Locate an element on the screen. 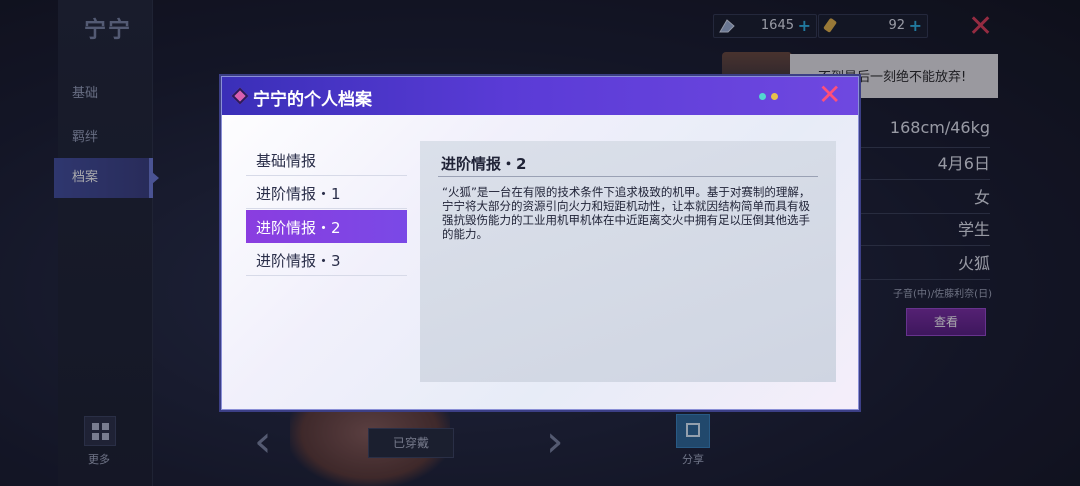  modal-close-icon: ✕ is located at coordinates (829, 95).